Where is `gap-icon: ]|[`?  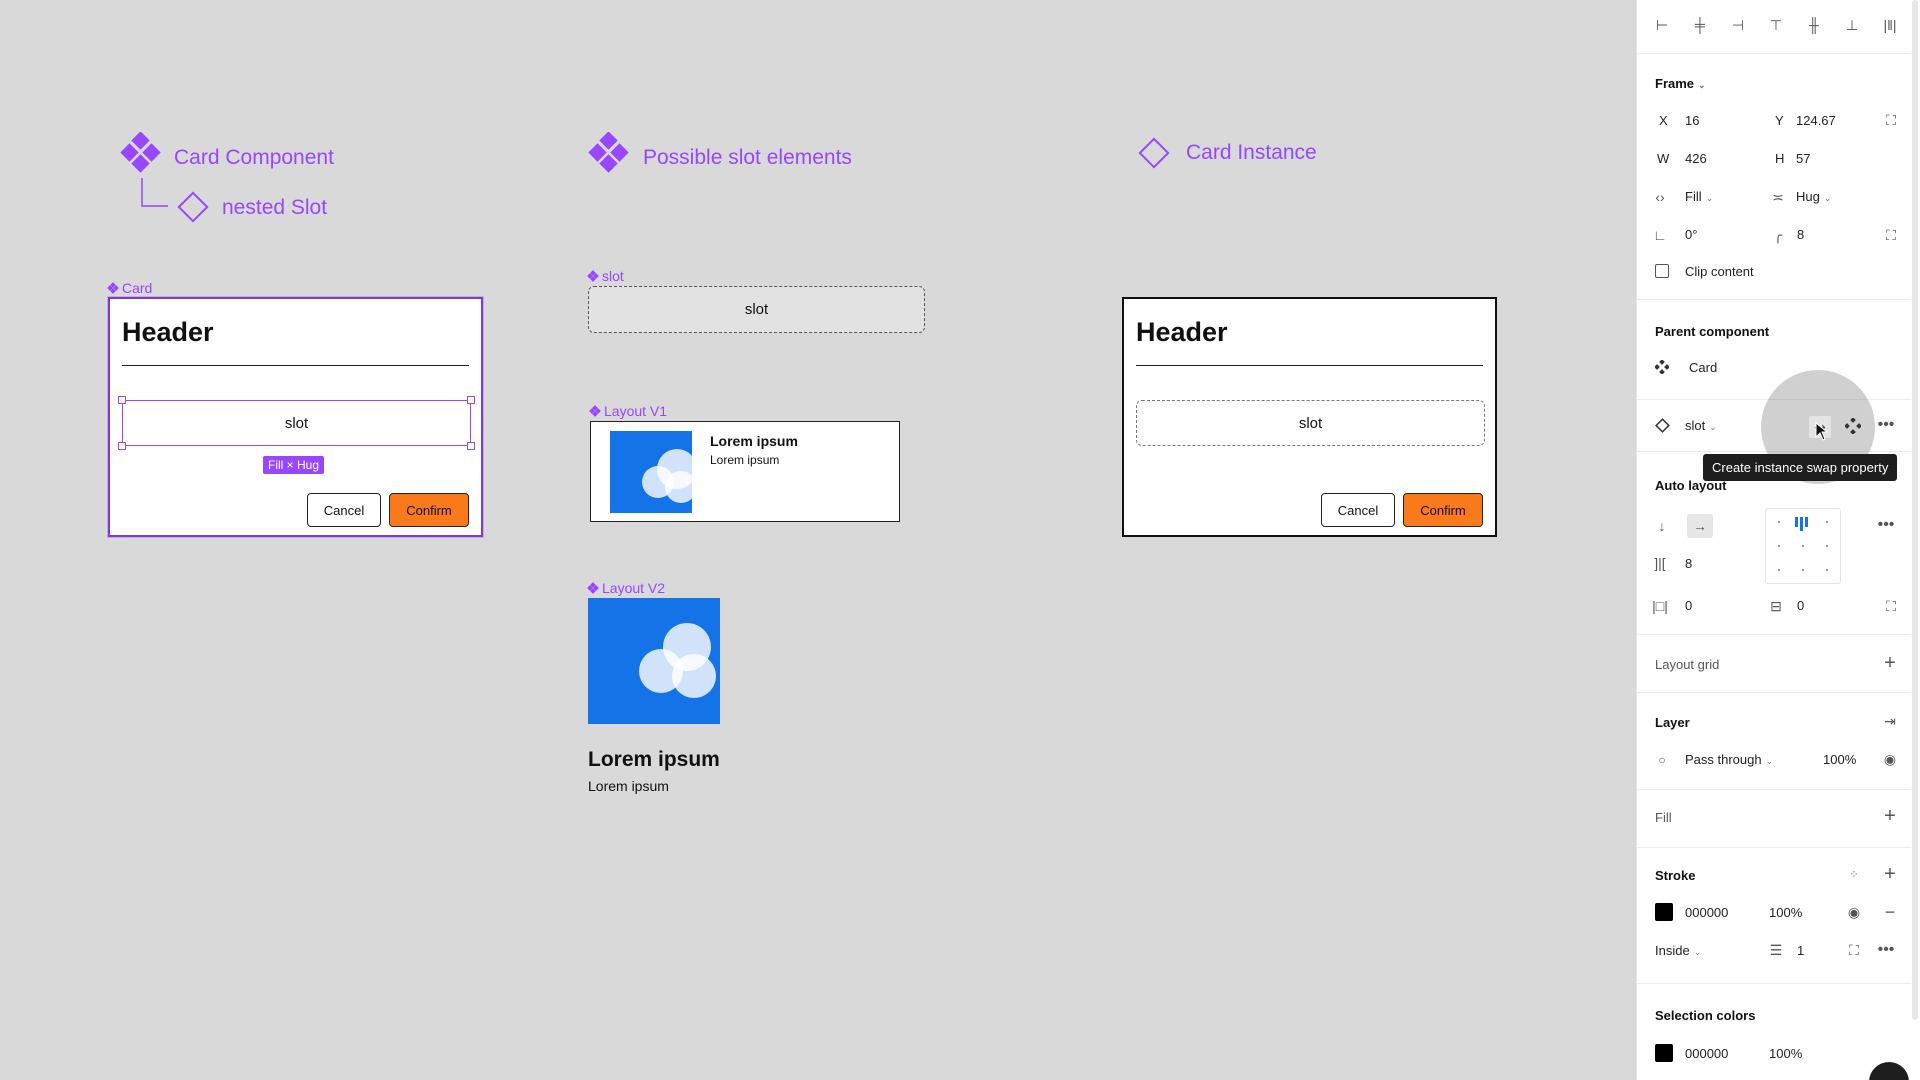
gap-icon: ]|[ is located at coordinates (1660, 563).